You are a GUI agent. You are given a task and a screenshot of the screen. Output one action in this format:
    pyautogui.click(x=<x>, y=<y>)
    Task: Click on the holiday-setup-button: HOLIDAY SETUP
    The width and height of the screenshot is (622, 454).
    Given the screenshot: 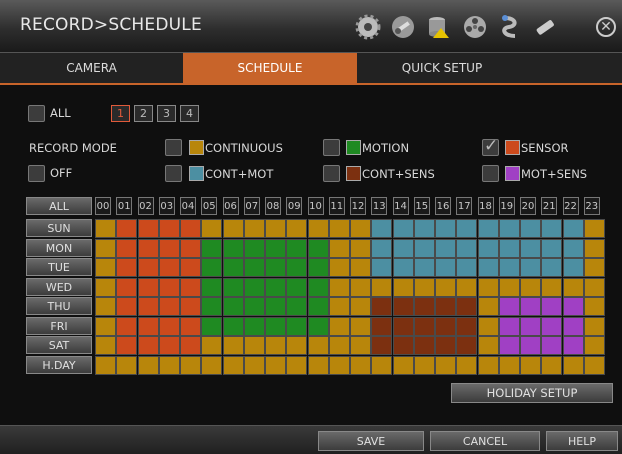 What is the action you would take?
    pyautogui.click(x=532, y=393)
    